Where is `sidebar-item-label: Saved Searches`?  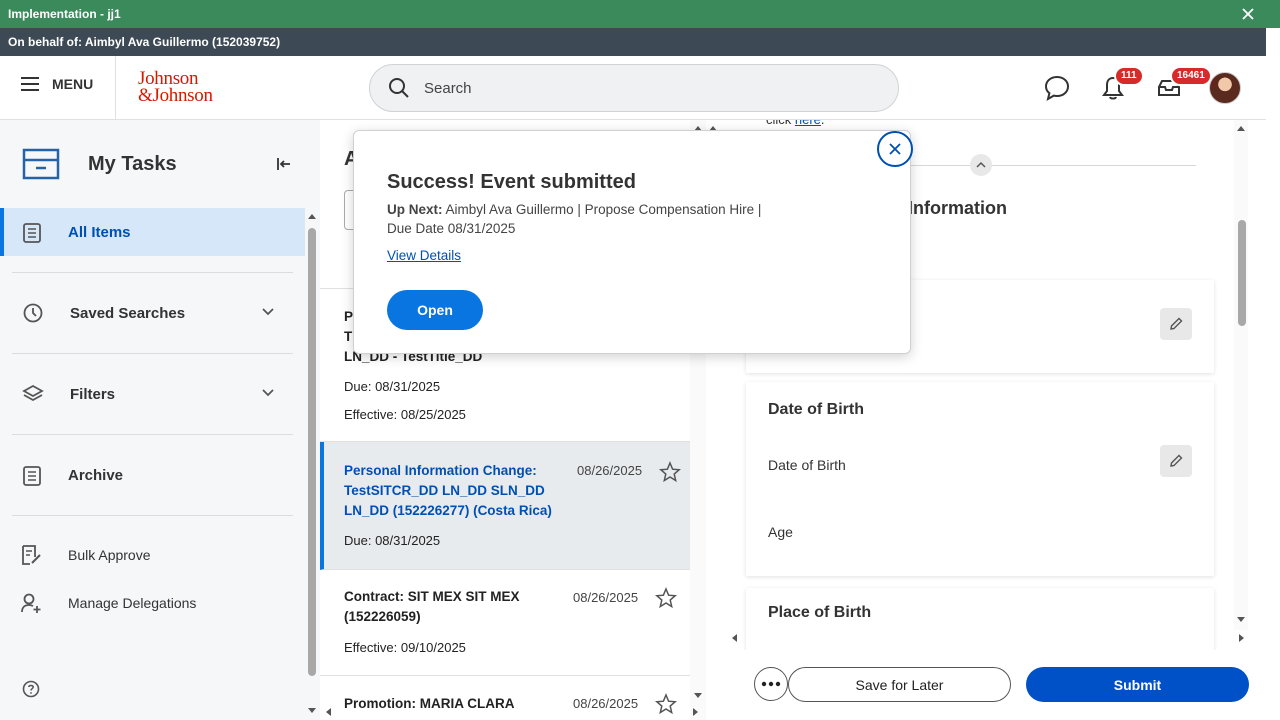
sidebar-item-label: Saved Searches is located at coordinates (128, 313).